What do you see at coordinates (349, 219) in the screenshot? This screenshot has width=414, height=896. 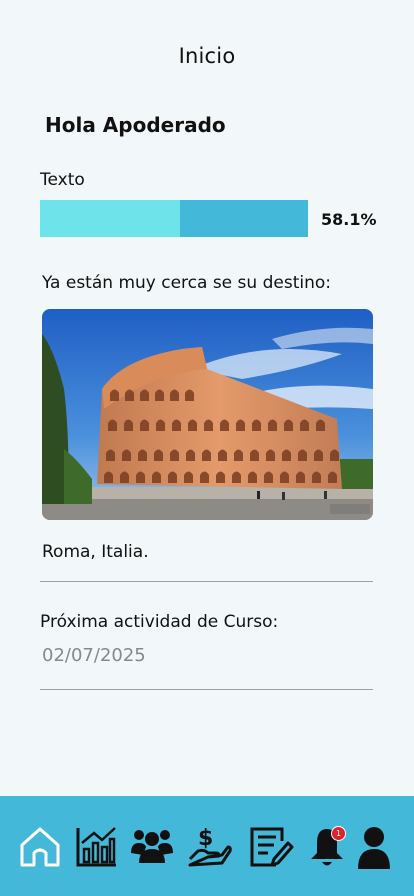 I see `progress-percentage: 58.1%` at bounding box center [349, 219].